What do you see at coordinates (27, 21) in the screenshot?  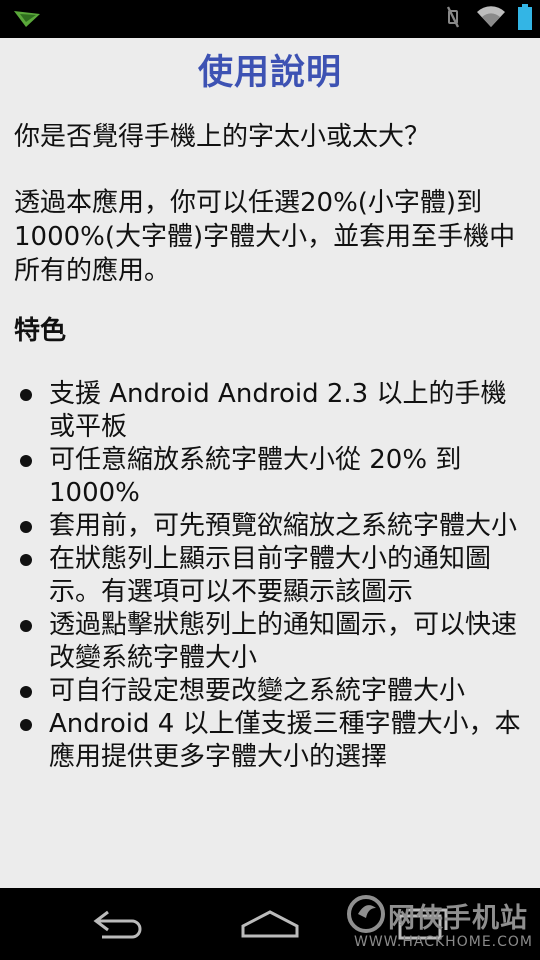 I see `notification-arrow-icon` at bounding box center [27, 21].